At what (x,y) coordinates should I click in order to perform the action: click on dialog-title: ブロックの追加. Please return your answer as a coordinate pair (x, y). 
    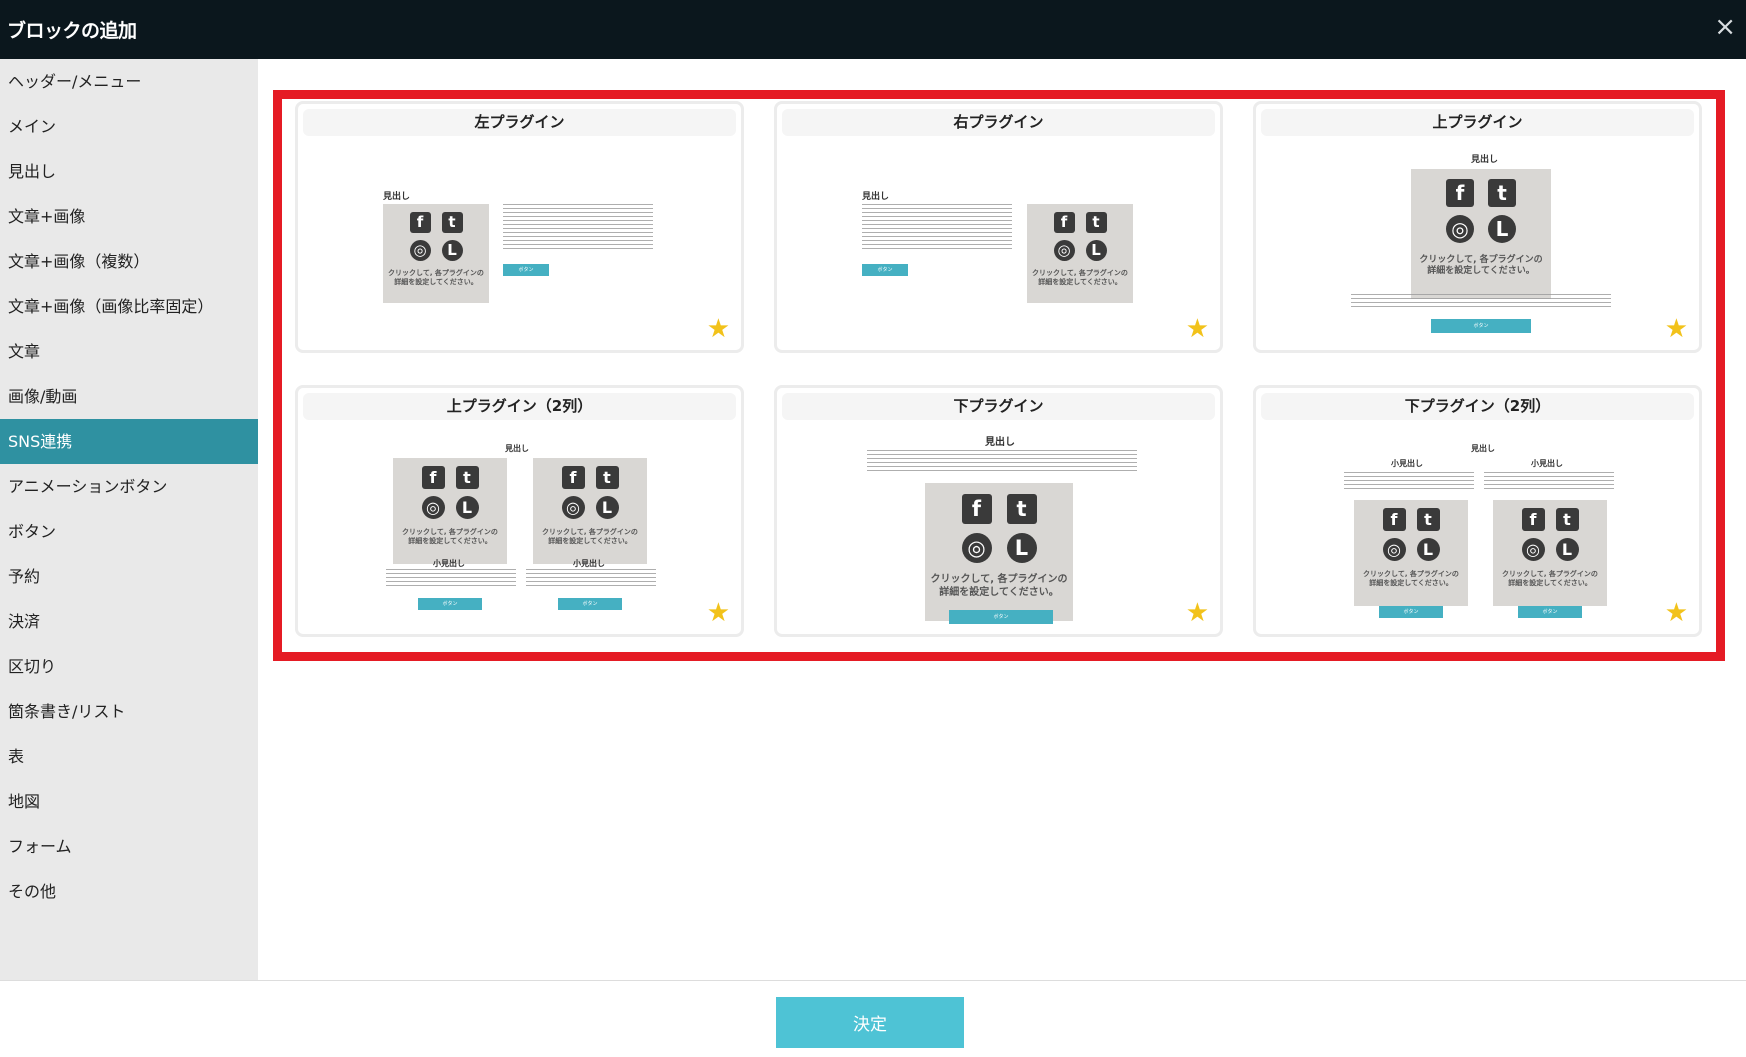
    Looking at the image, I should click on (72, 31).